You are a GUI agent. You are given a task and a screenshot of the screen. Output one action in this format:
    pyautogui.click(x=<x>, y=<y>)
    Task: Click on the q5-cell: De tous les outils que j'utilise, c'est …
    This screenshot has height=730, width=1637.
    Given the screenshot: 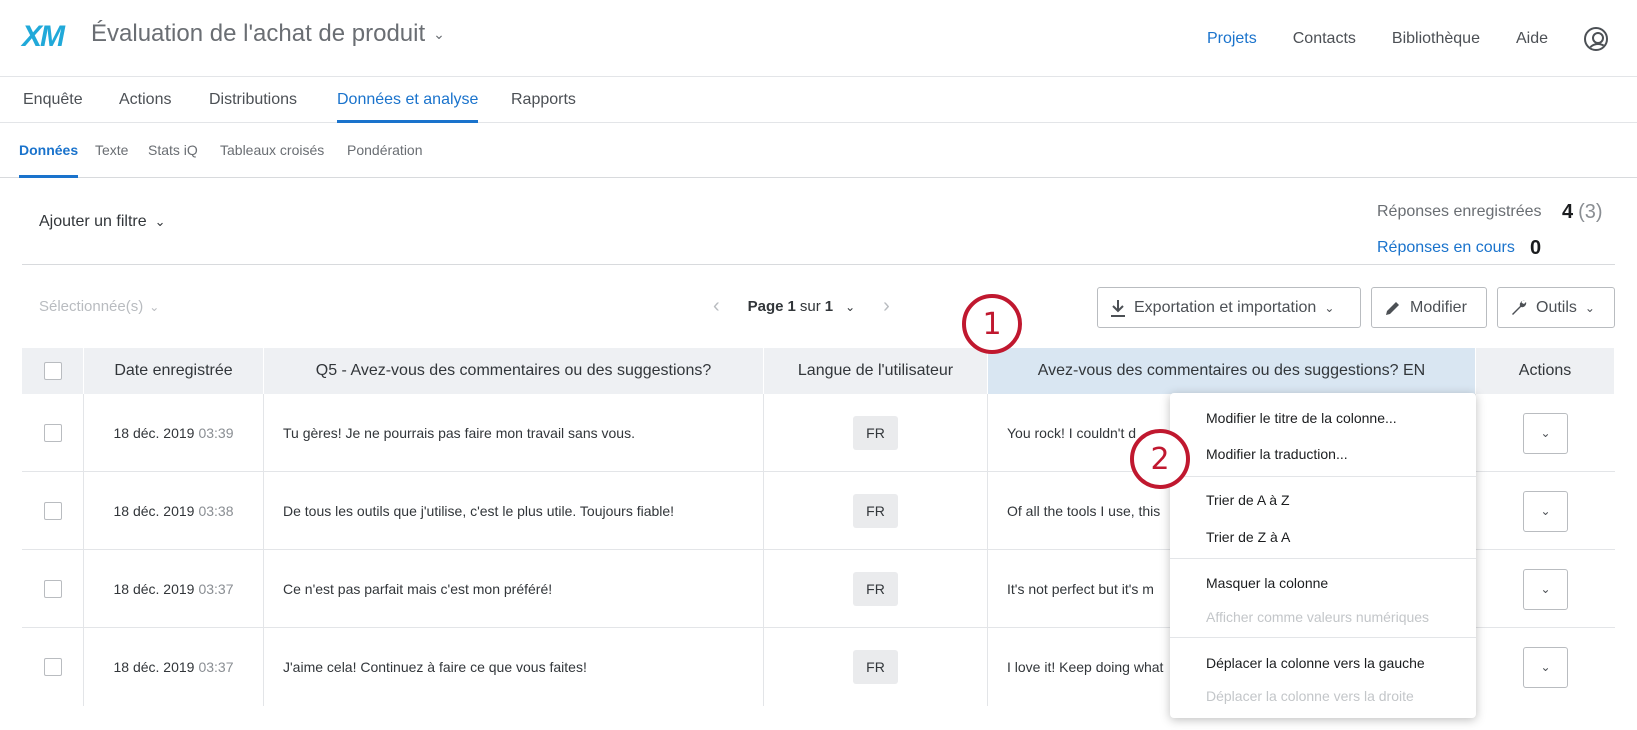 What is the action you would take?
    pyautogui.click(x=514, y=511)
    